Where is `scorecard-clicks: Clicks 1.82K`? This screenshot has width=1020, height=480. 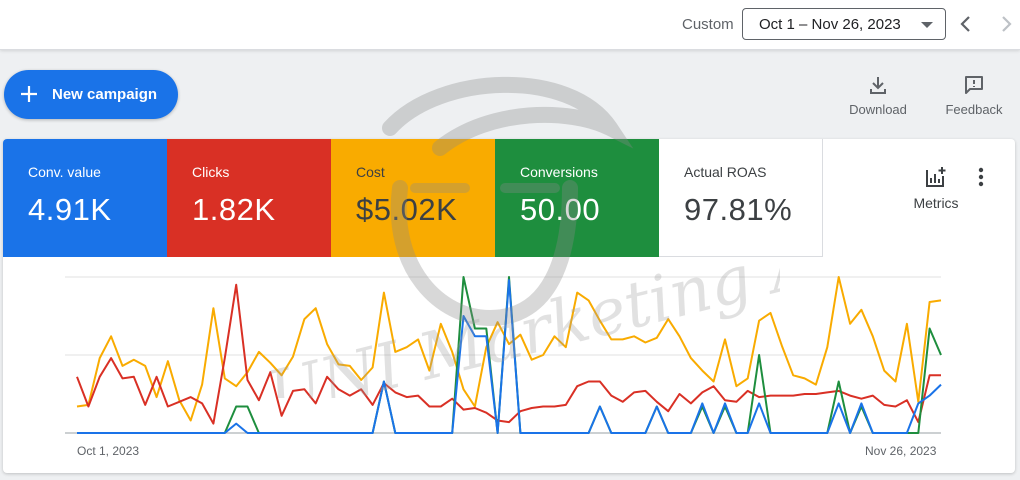 scorecard-clicks: Clicks 1.82K is located at coordinates (249, 198).